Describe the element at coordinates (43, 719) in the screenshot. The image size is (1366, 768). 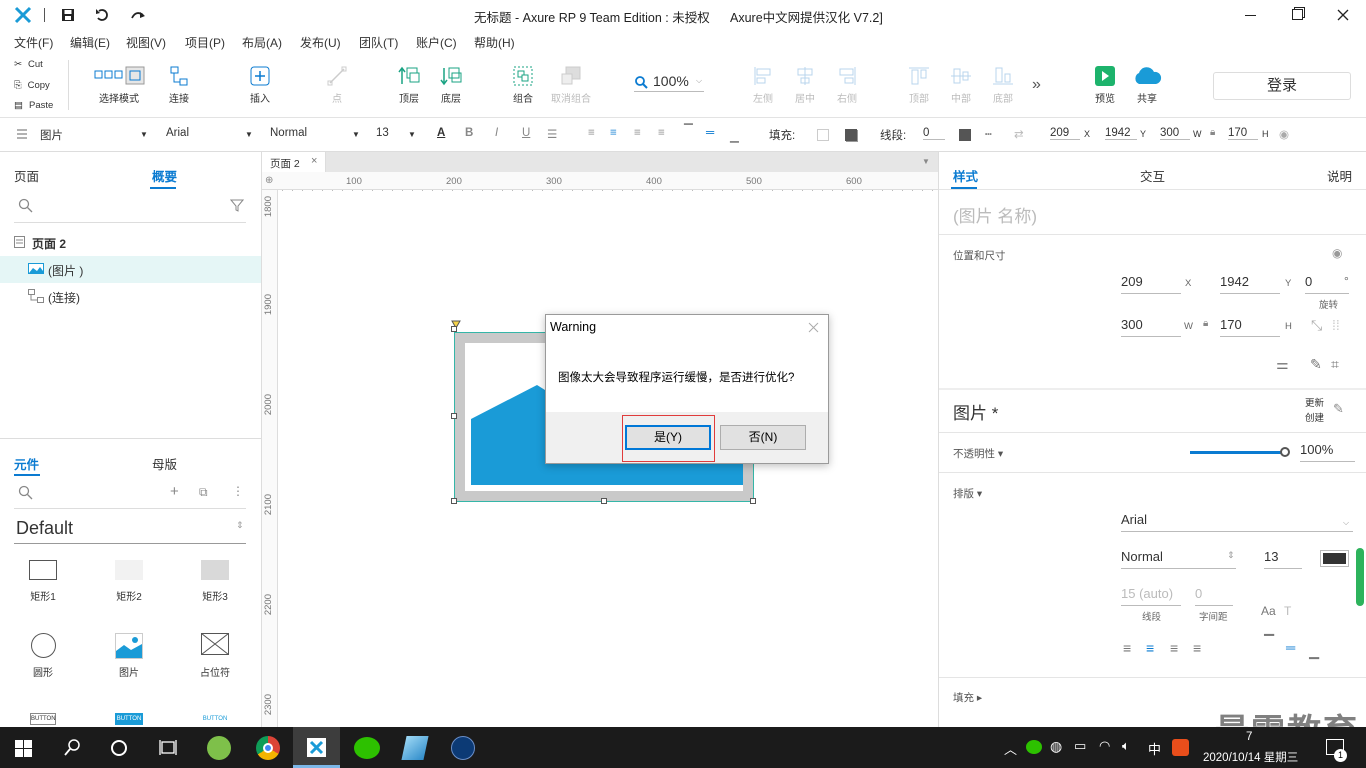
I see `widget-button-1: BUTTON` at that location.